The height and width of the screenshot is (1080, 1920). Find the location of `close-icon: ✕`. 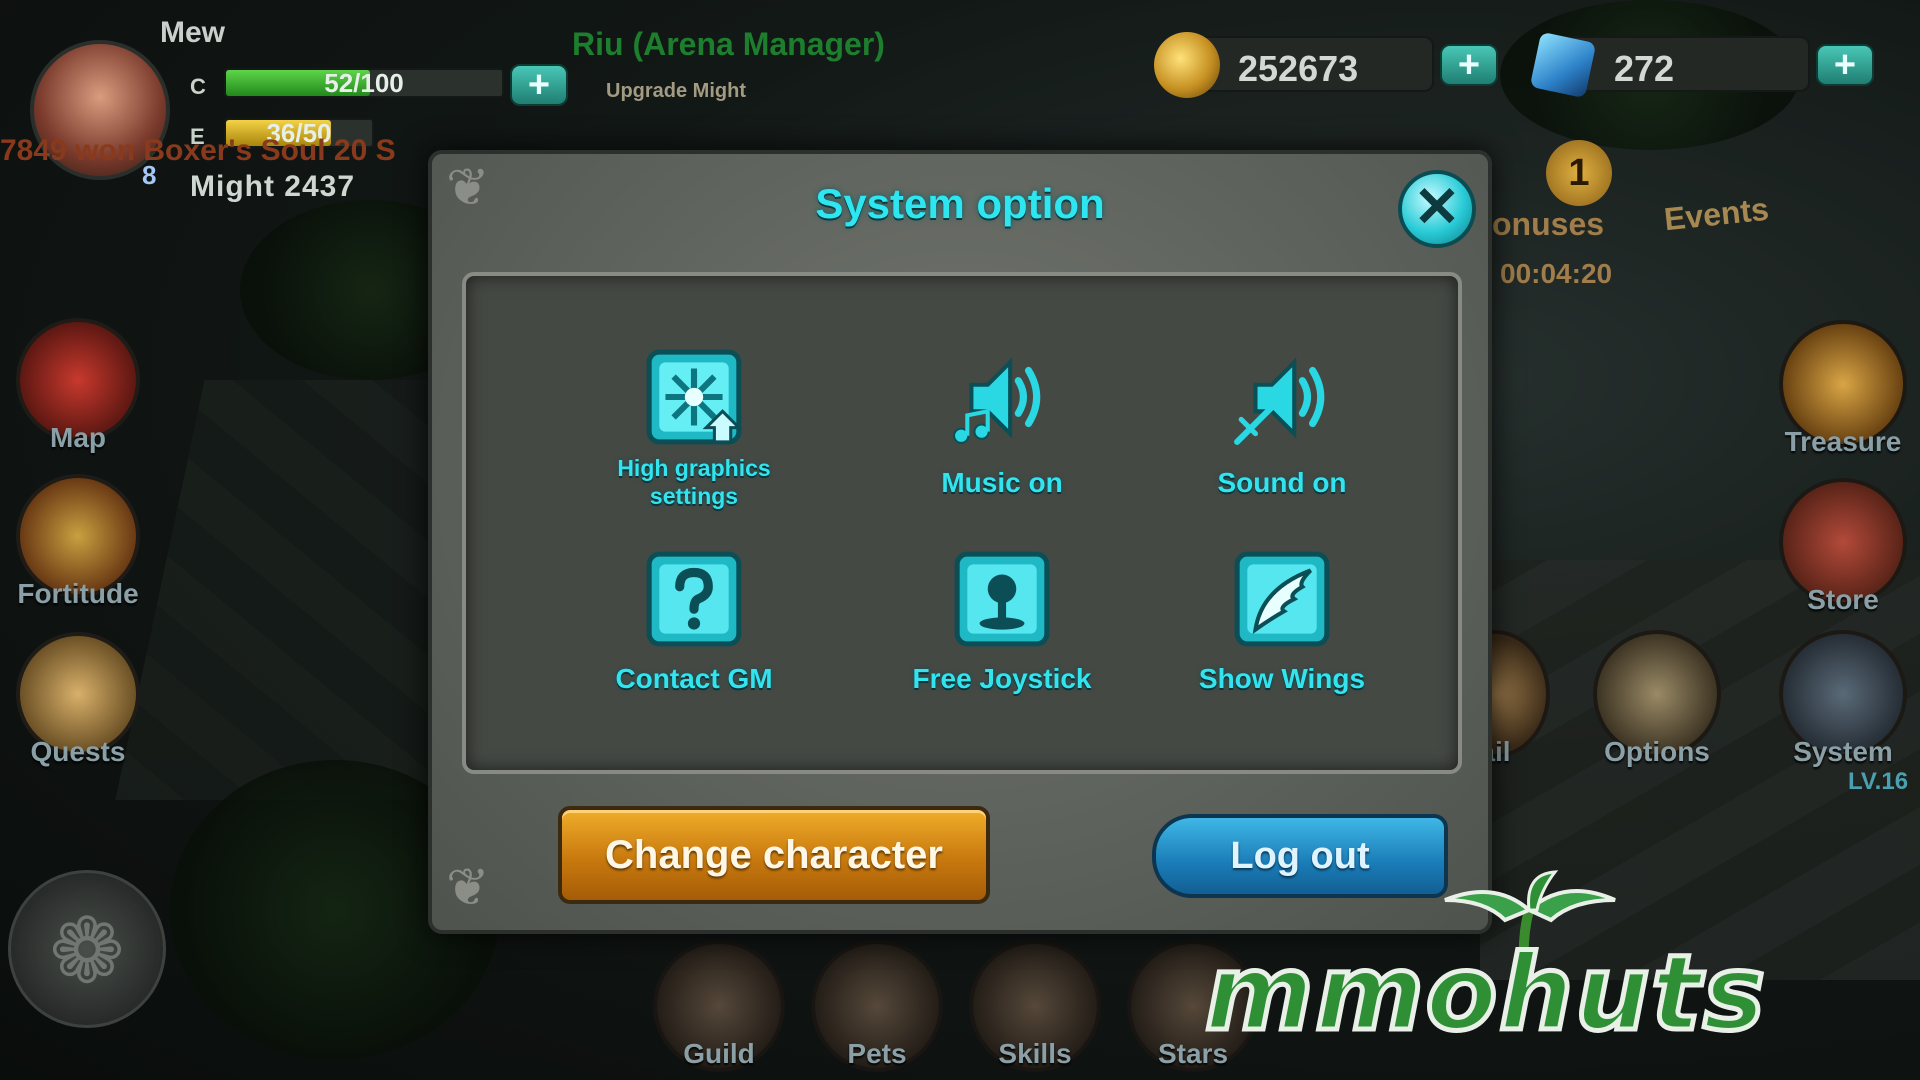

close-icon: ✕ is located at coordinates (1437, 206).